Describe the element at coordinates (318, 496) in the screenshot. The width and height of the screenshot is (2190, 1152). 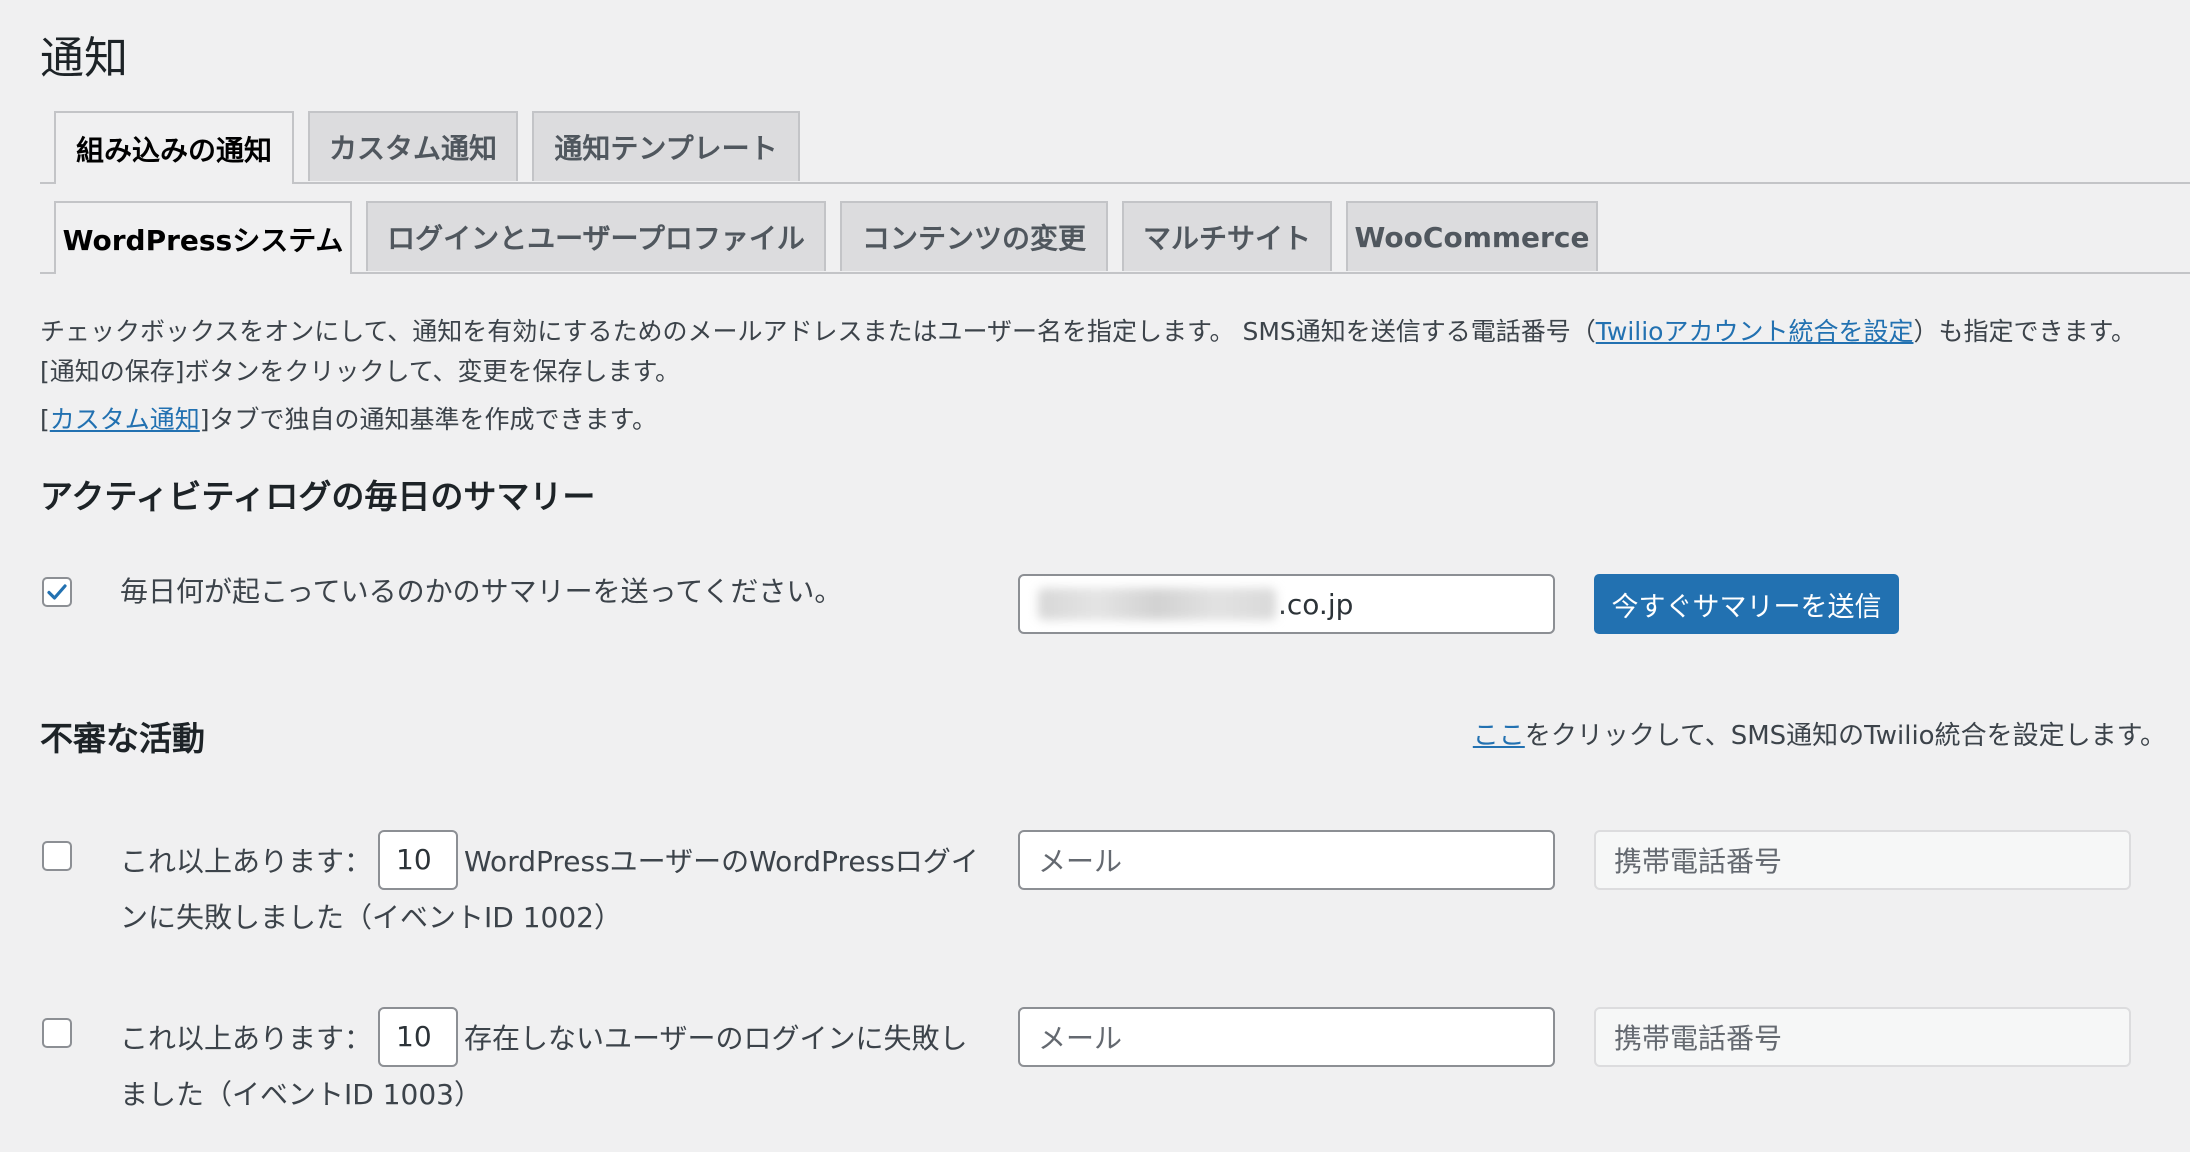
I see `daily-summary-title: アクティビティログの毎日のサマリー` at that location.